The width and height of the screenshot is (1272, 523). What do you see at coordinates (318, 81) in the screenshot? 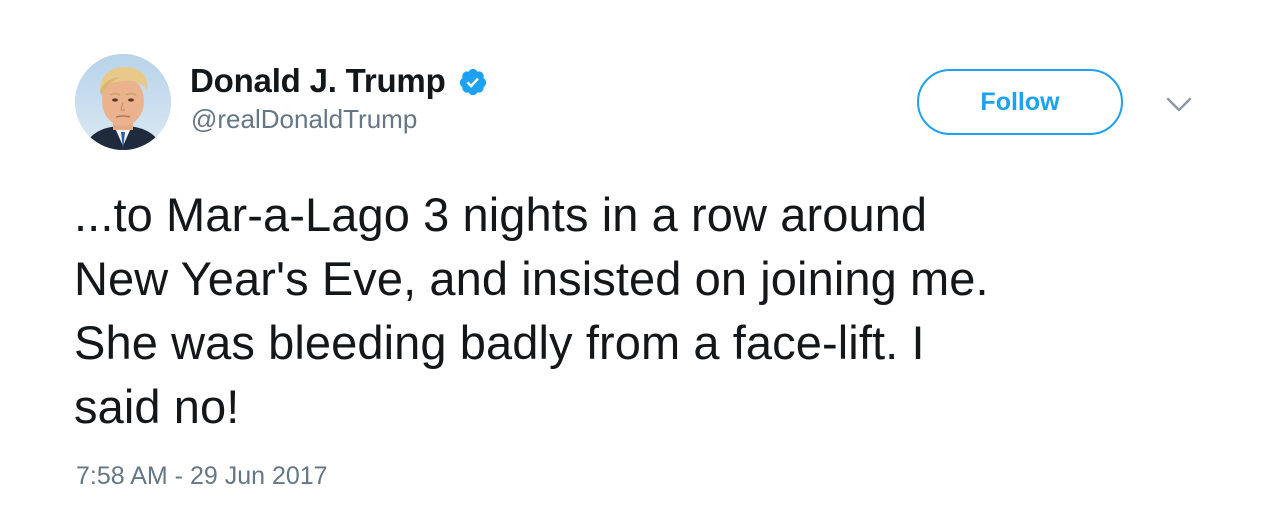
I see `display-name: Donald J. Trump` at bounding box center [318, 81].